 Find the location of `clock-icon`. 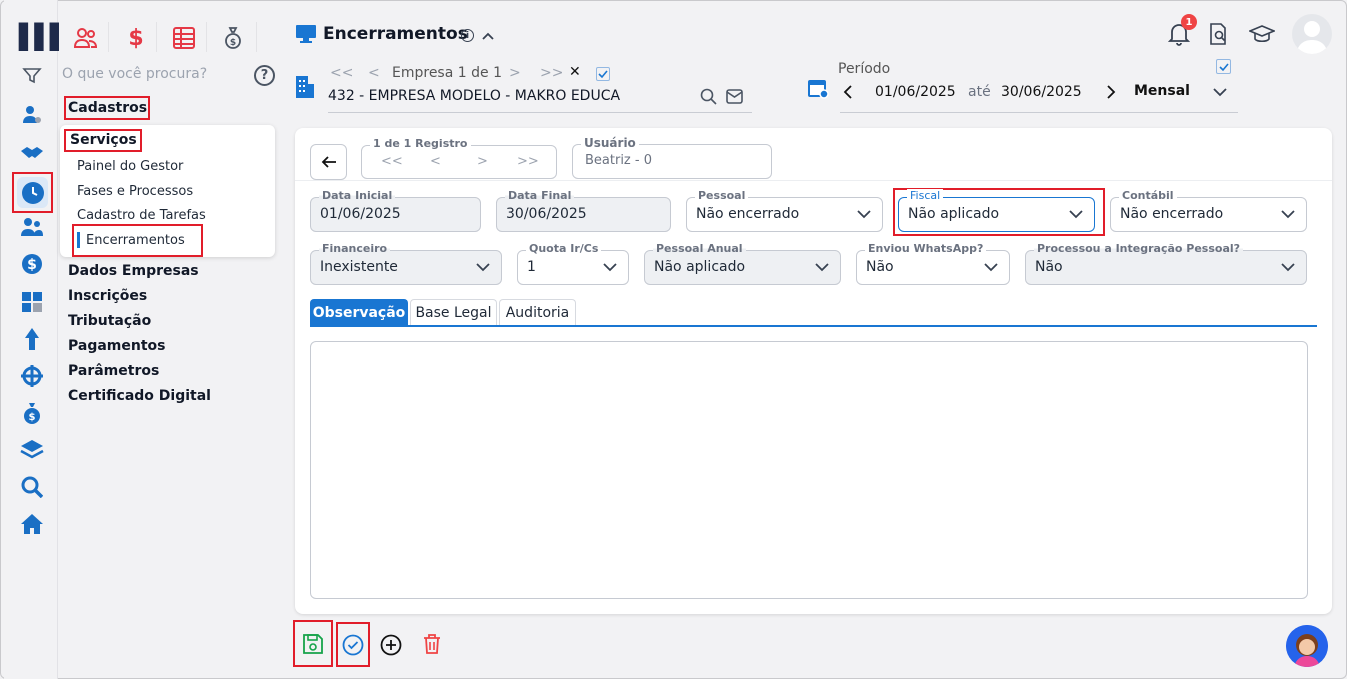

clock-icon is located at coordinates (32, 192).